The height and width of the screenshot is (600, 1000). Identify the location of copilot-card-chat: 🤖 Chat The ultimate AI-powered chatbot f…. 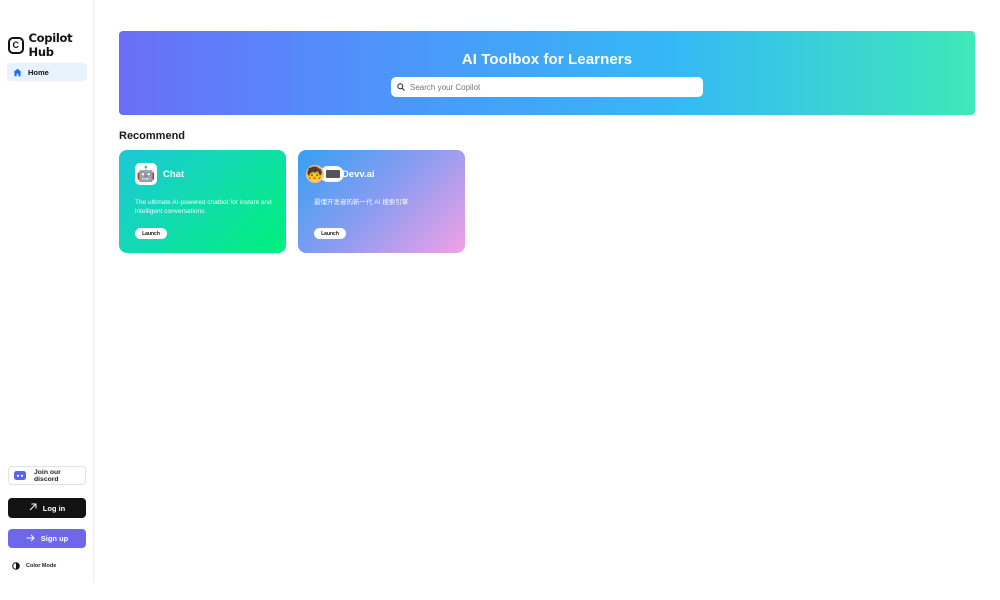
(202, 201).